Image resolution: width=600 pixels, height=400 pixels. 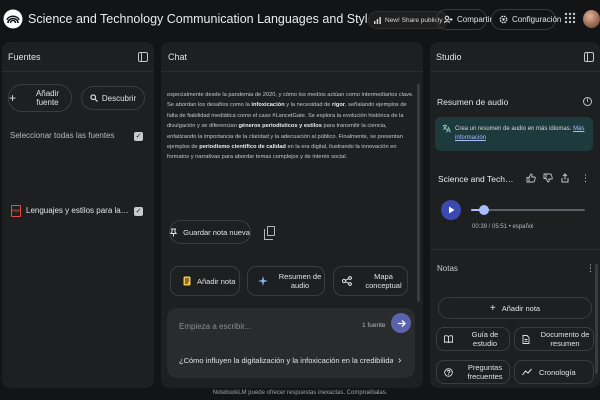 What do you see at coordinates (527, 372) in the screenshot?
I see `timeline-icon` at bounding box center [527, 372].